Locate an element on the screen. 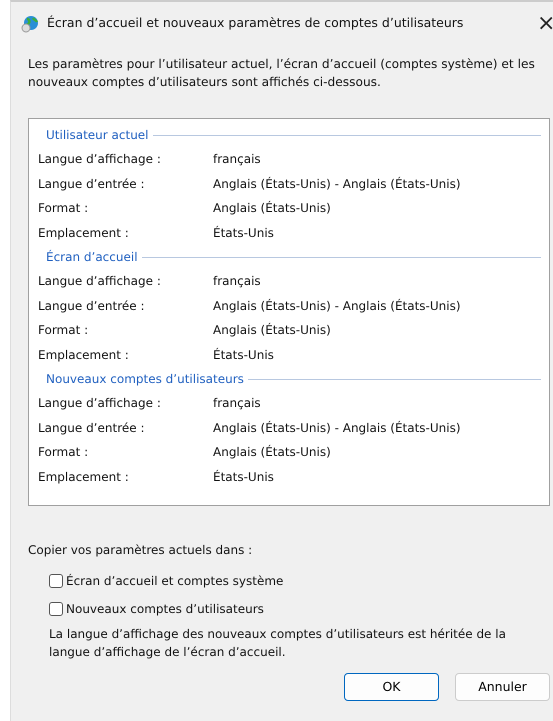 The width and height of the screenshot is (553, 721). window-title: Écran d’accueil et nouveaux paramètres de comptes d’utilisateurs is located at coordinates (255, 23).